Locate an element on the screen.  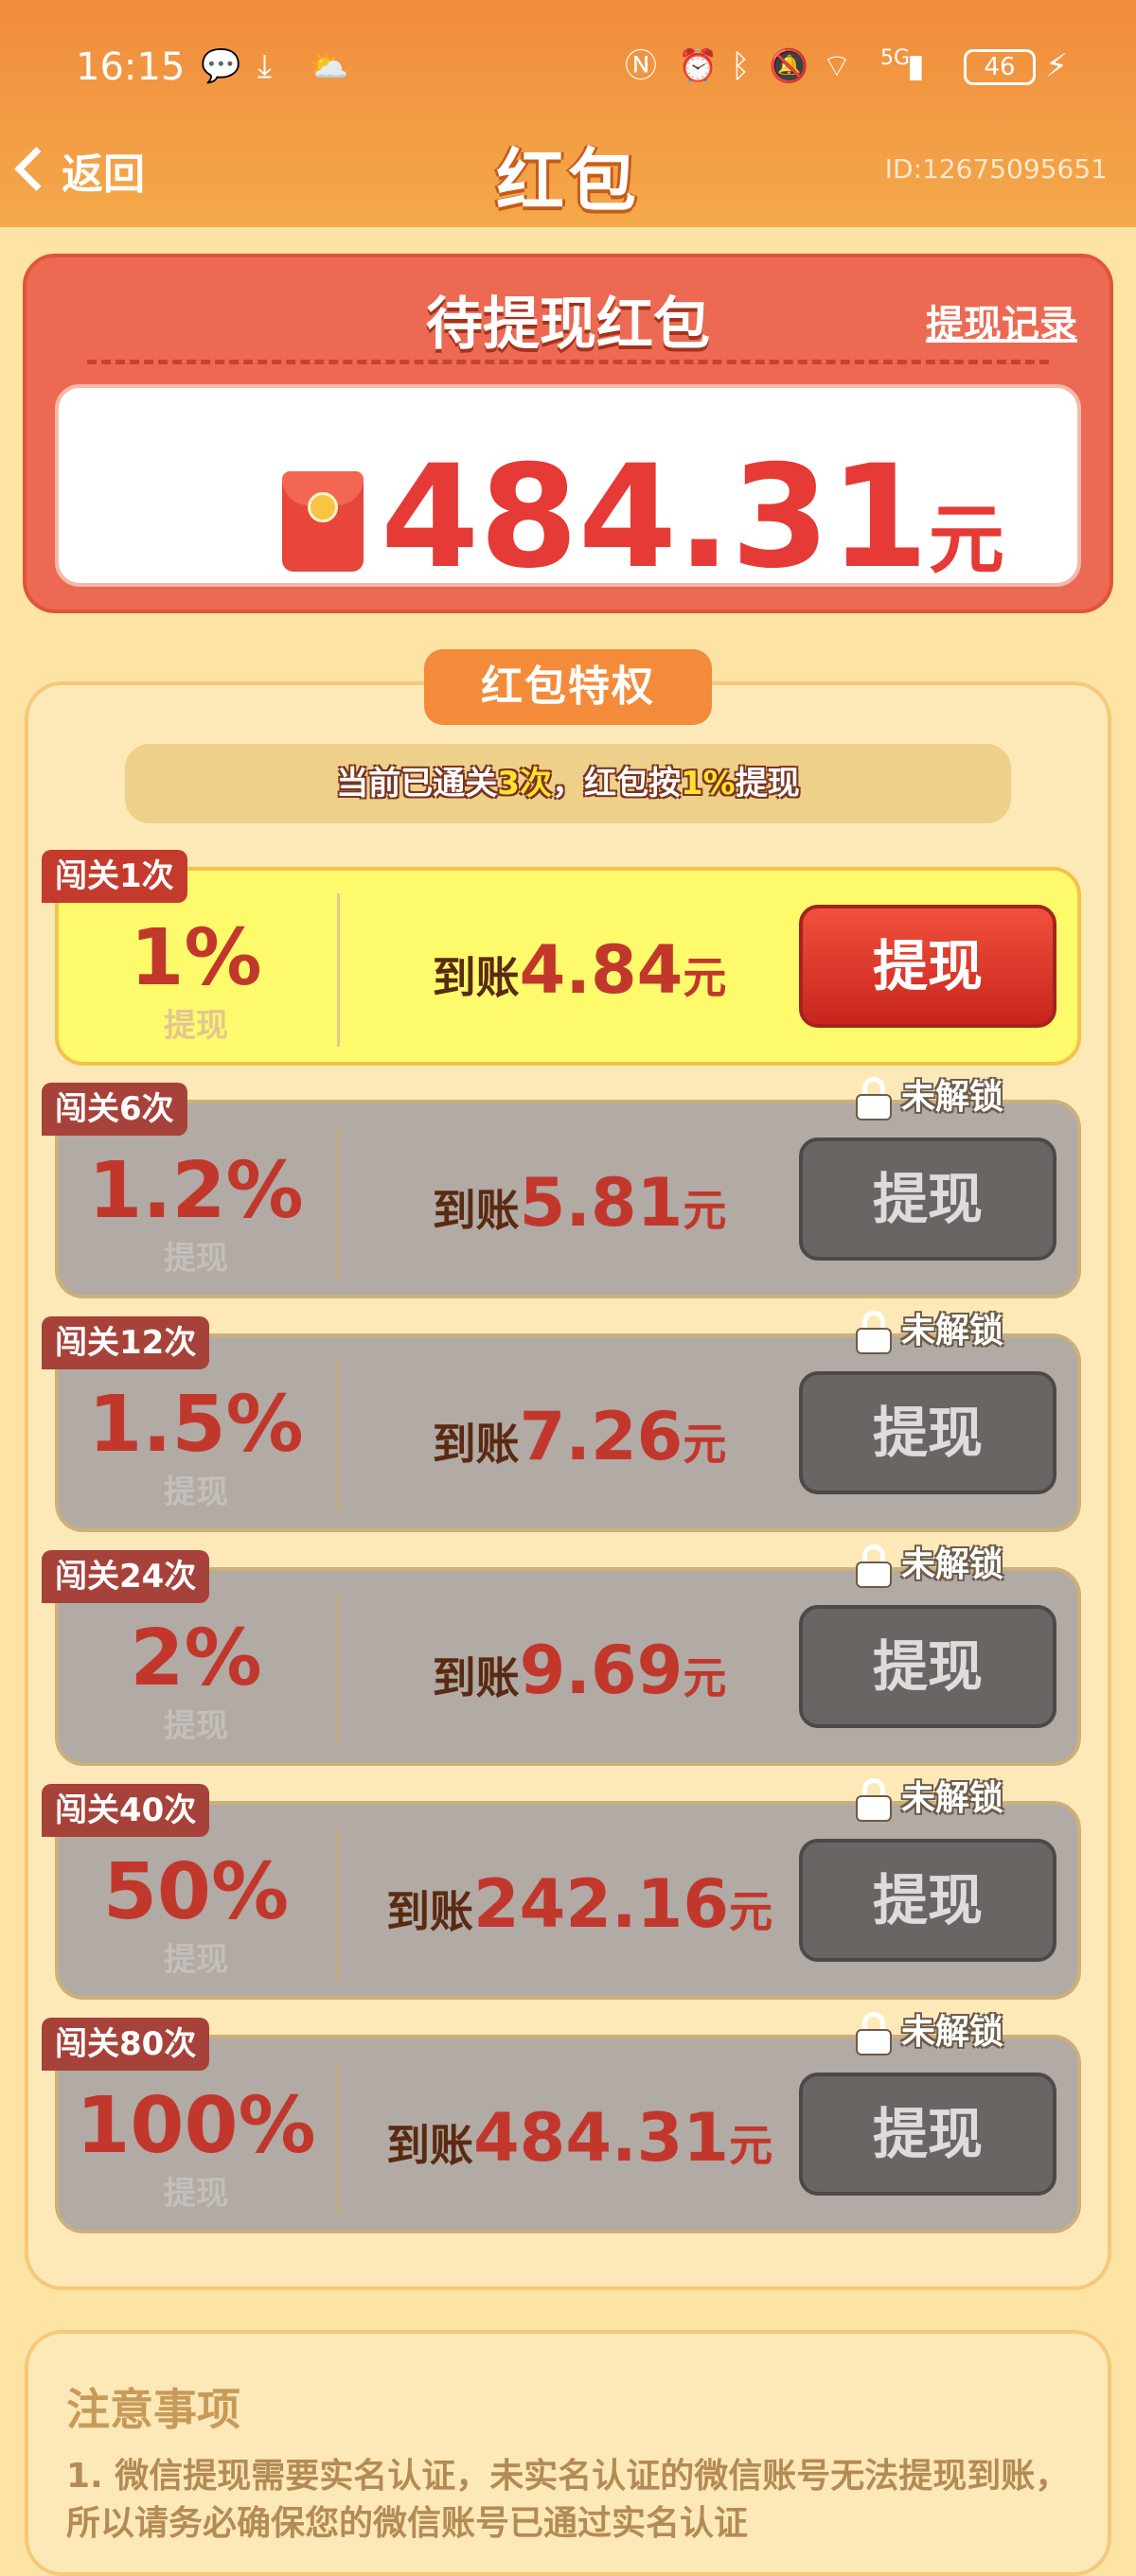
tier-card: 闯关12次 未解锁 1.5% 提现 到账7.26元 提现 is located at coordinates (561, 1421).